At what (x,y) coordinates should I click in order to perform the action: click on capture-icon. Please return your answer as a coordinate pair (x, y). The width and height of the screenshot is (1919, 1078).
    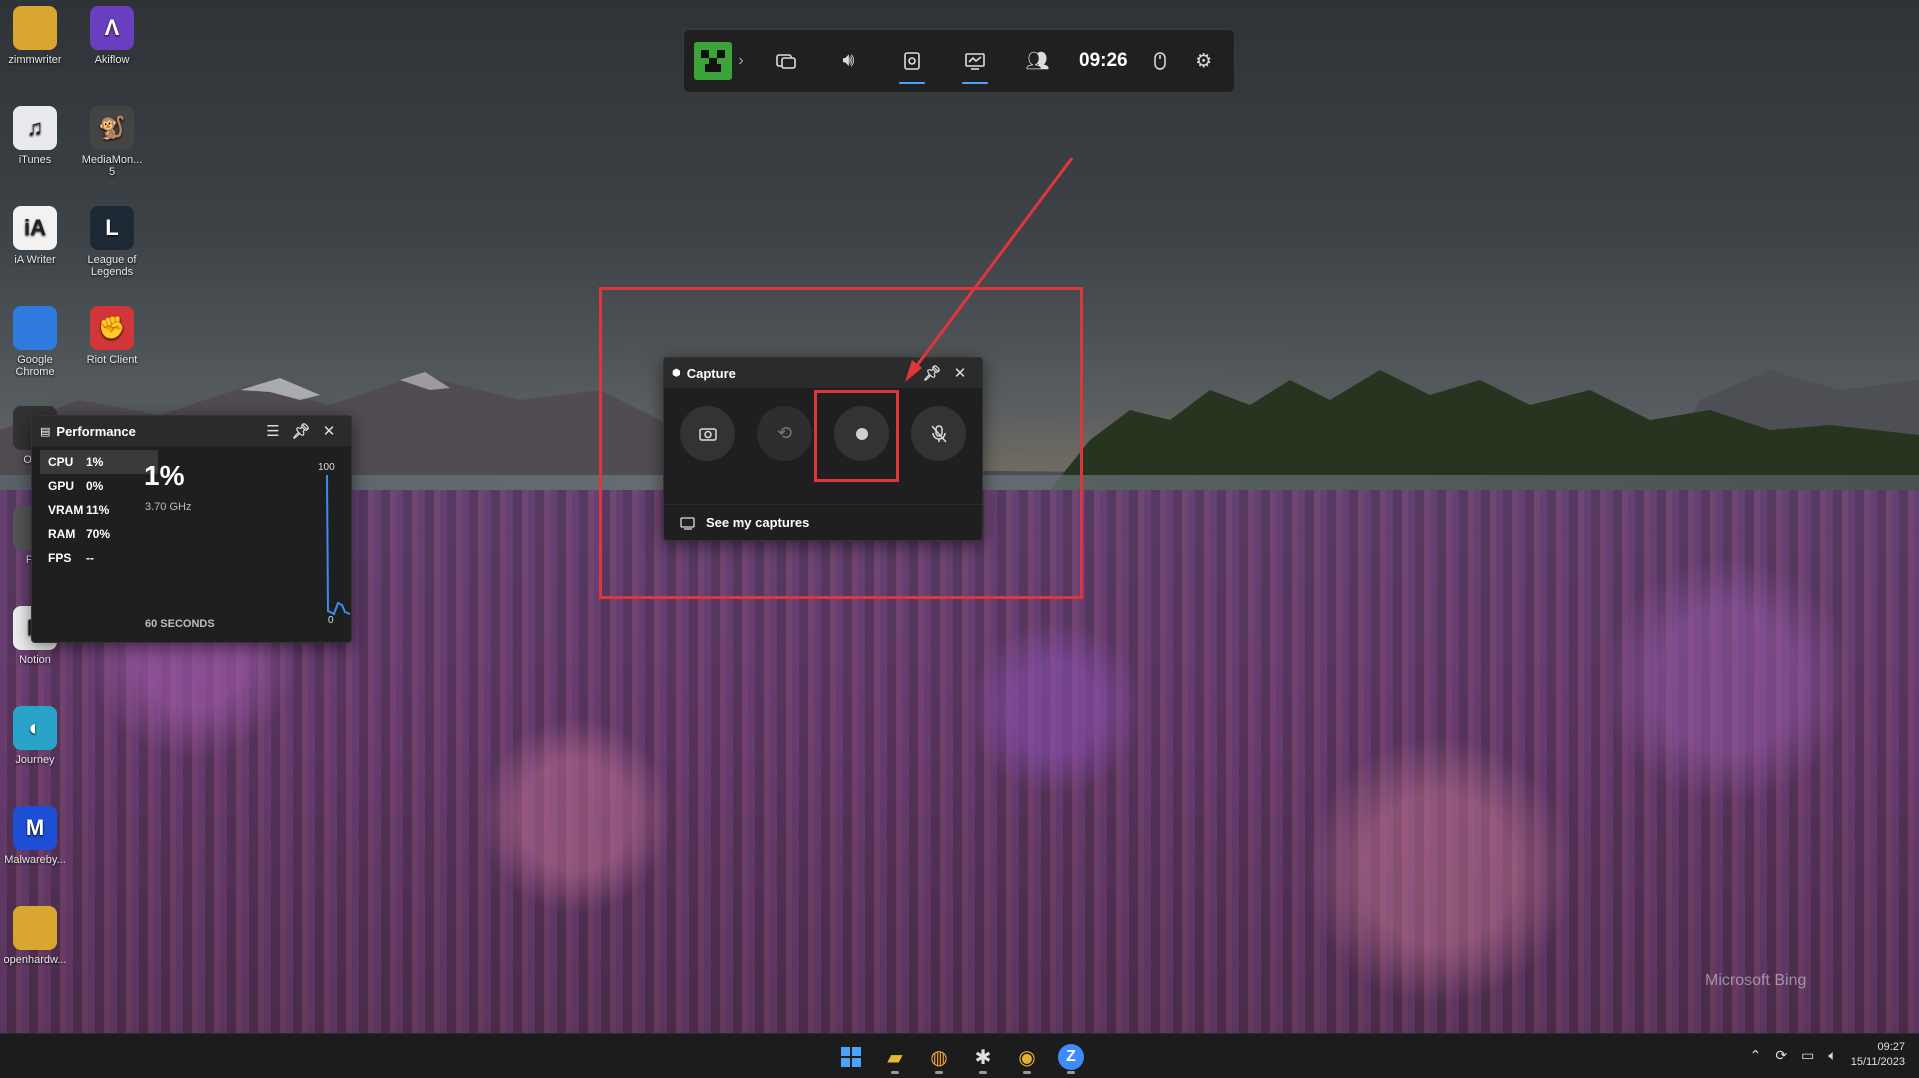
    Looking at the image, I should click on (911, 61).